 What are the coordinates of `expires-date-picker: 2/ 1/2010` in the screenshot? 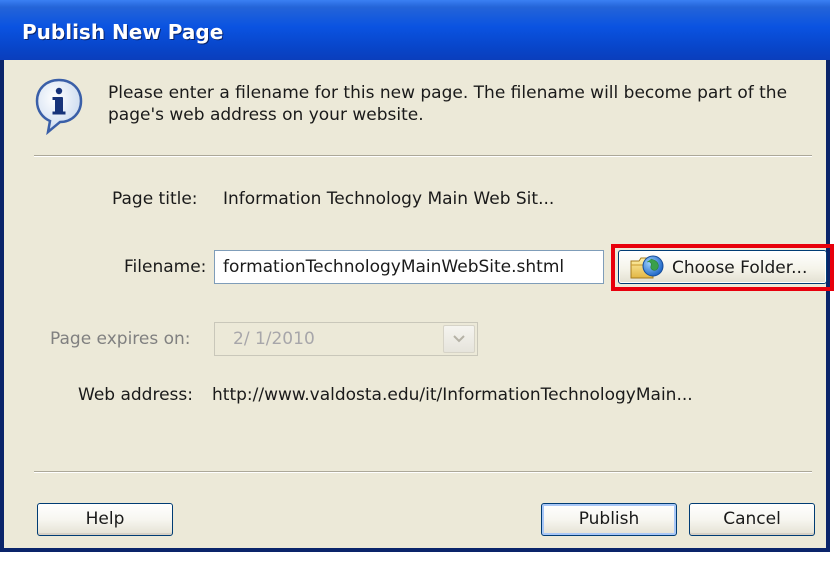 It's located at (346, 339).